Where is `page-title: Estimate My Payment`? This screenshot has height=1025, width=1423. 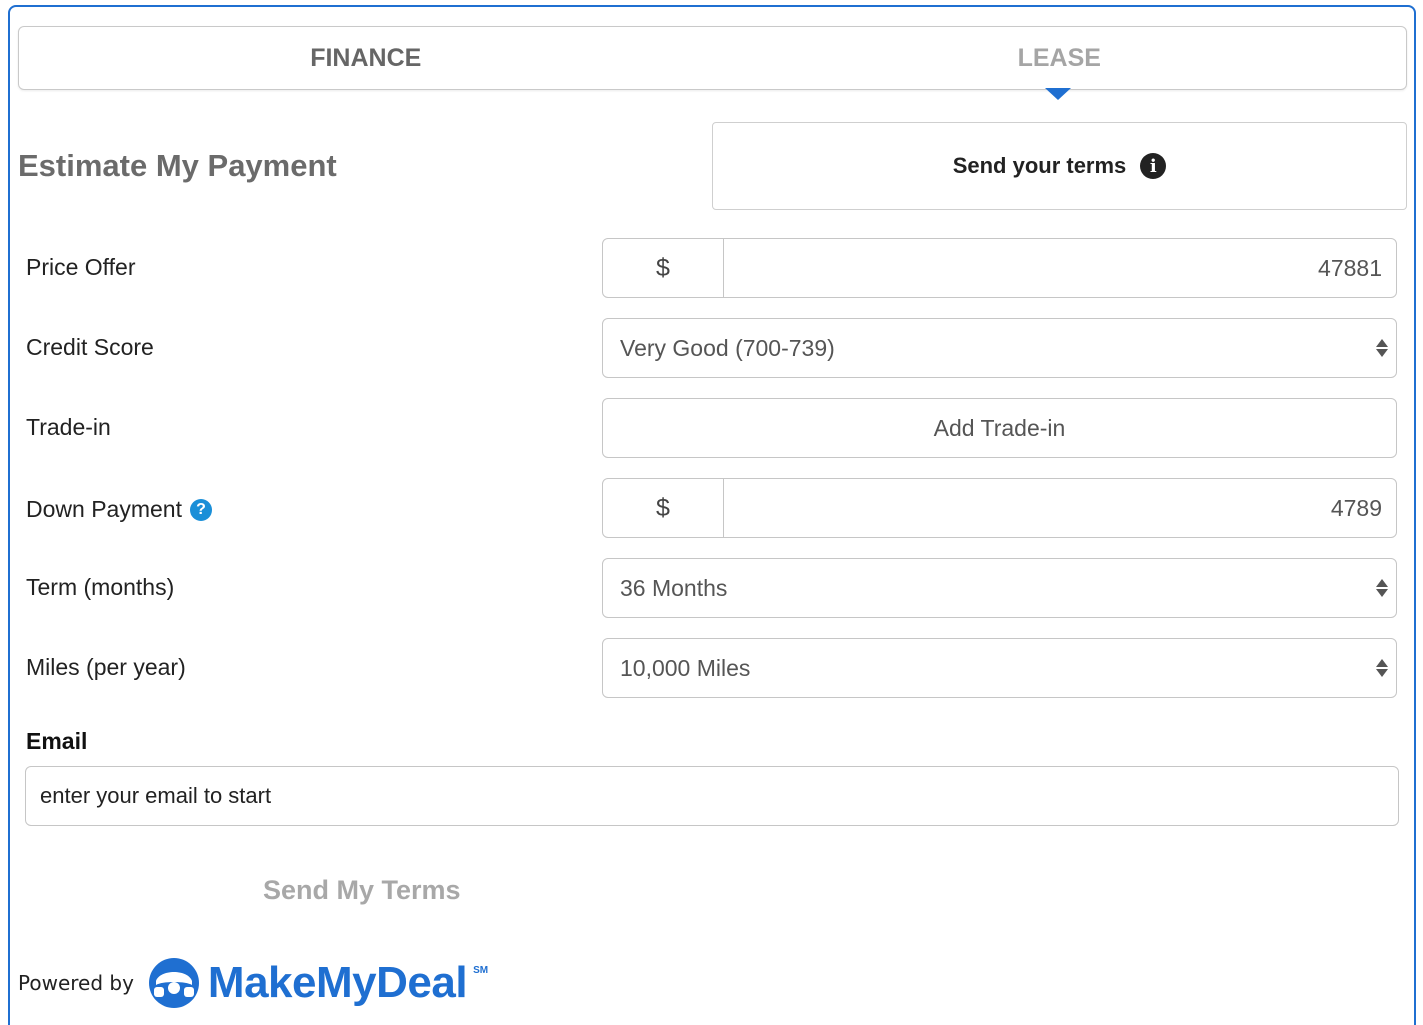 page-title: Estimate My Payment is located at coordinates (177, 165).